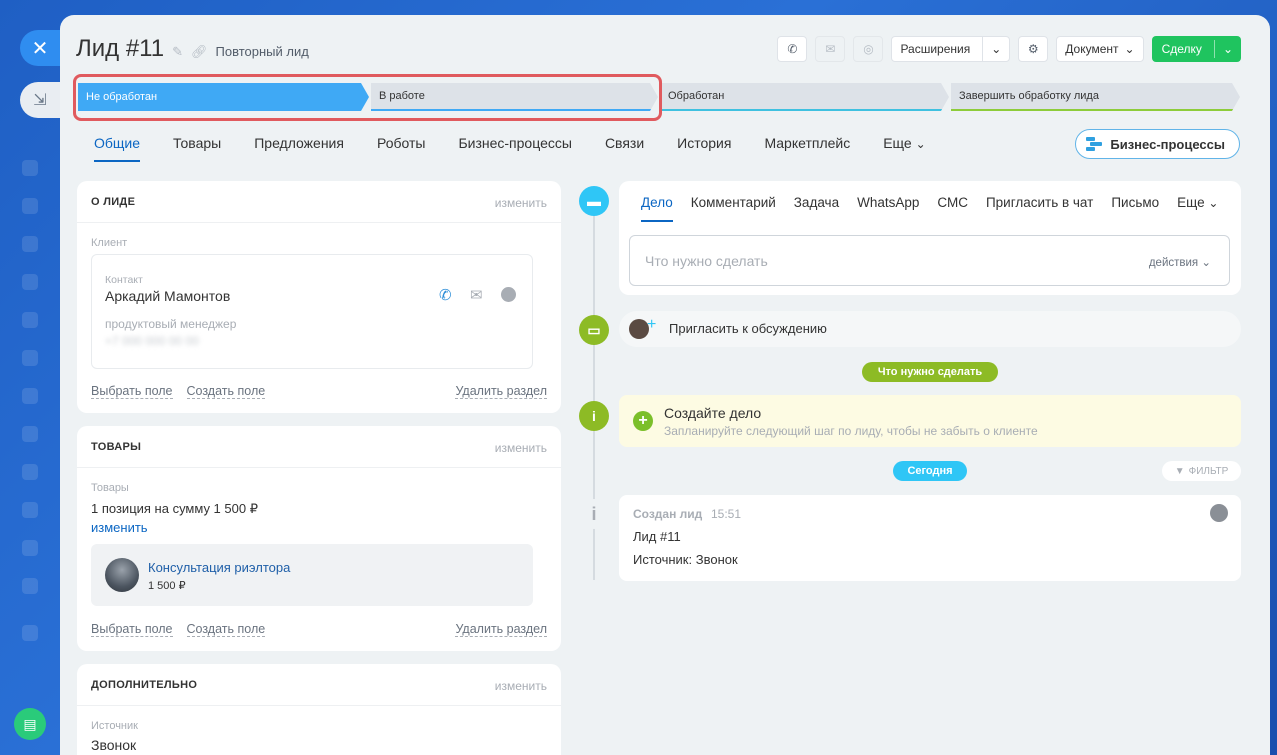  Describe the element at coordinates (219, 567) in the screenshot. I see `product-name: Консультация риэлтора` at that location.